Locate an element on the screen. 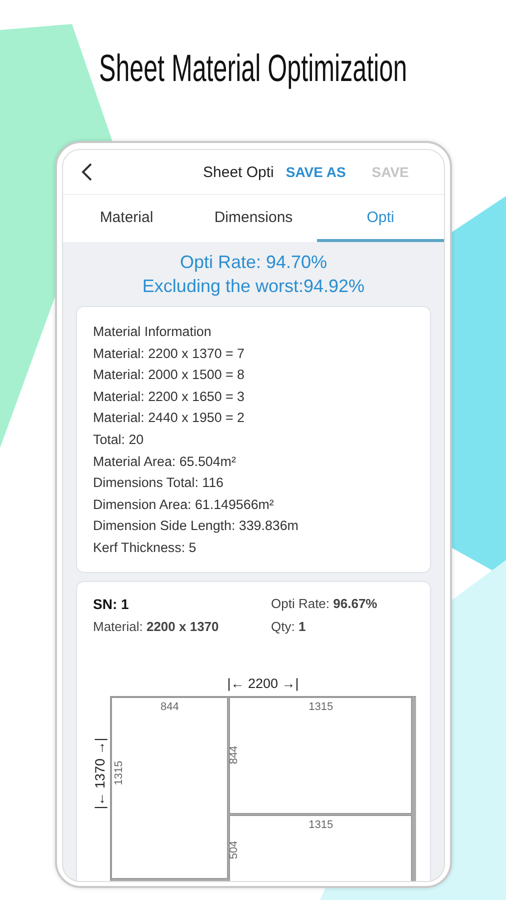 The image size is (506, 900). piece-height-label: 504 is located at coordinates (234, 850).